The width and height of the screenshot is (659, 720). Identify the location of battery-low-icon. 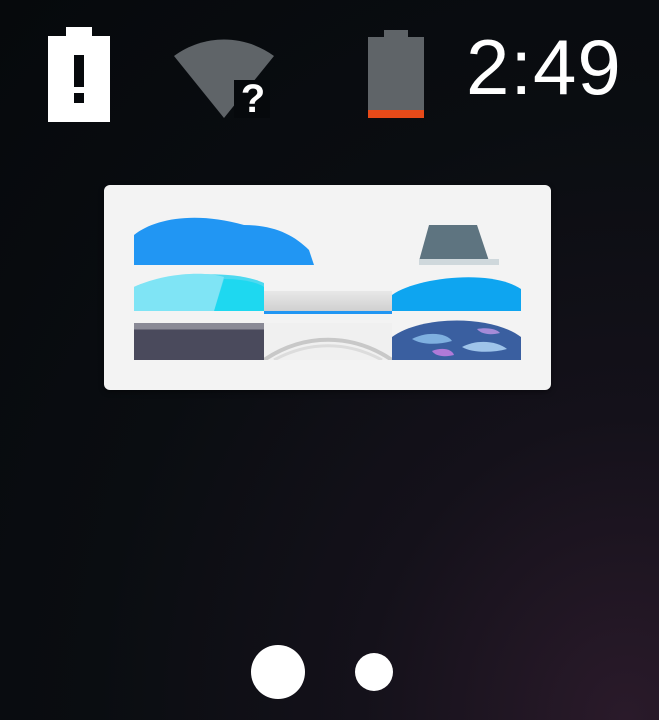
(396, 74).